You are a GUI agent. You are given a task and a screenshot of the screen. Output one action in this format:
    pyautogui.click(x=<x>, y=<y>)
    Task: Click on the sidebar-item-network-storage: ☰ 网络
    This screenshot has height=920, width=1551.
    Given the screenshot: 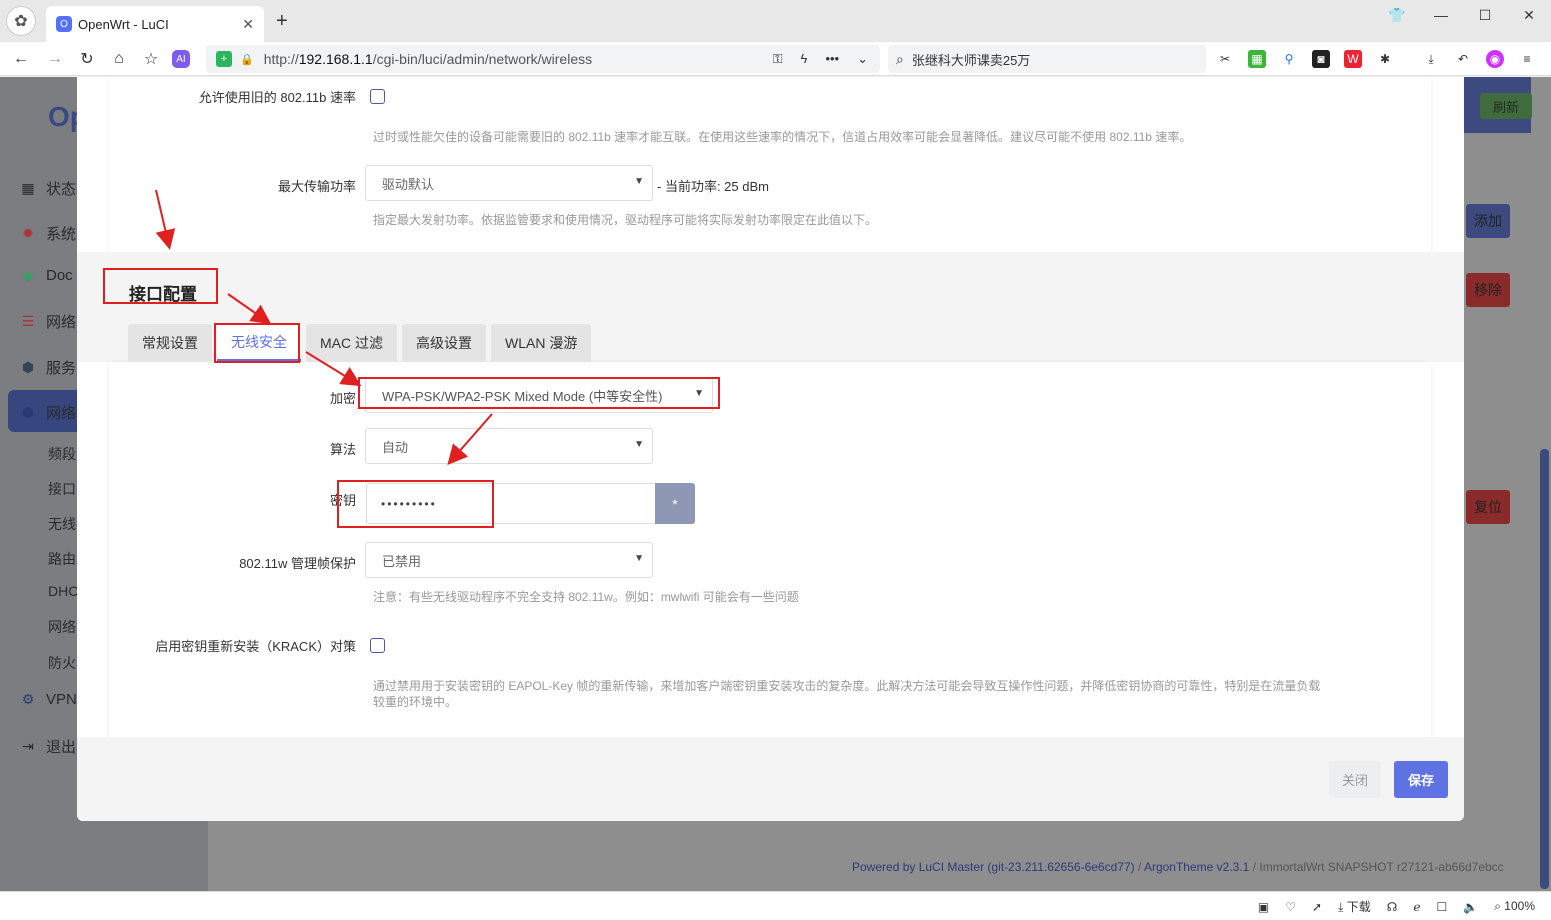 What is the action you would take?
    pyautogui.click(x=48, y=321)
    